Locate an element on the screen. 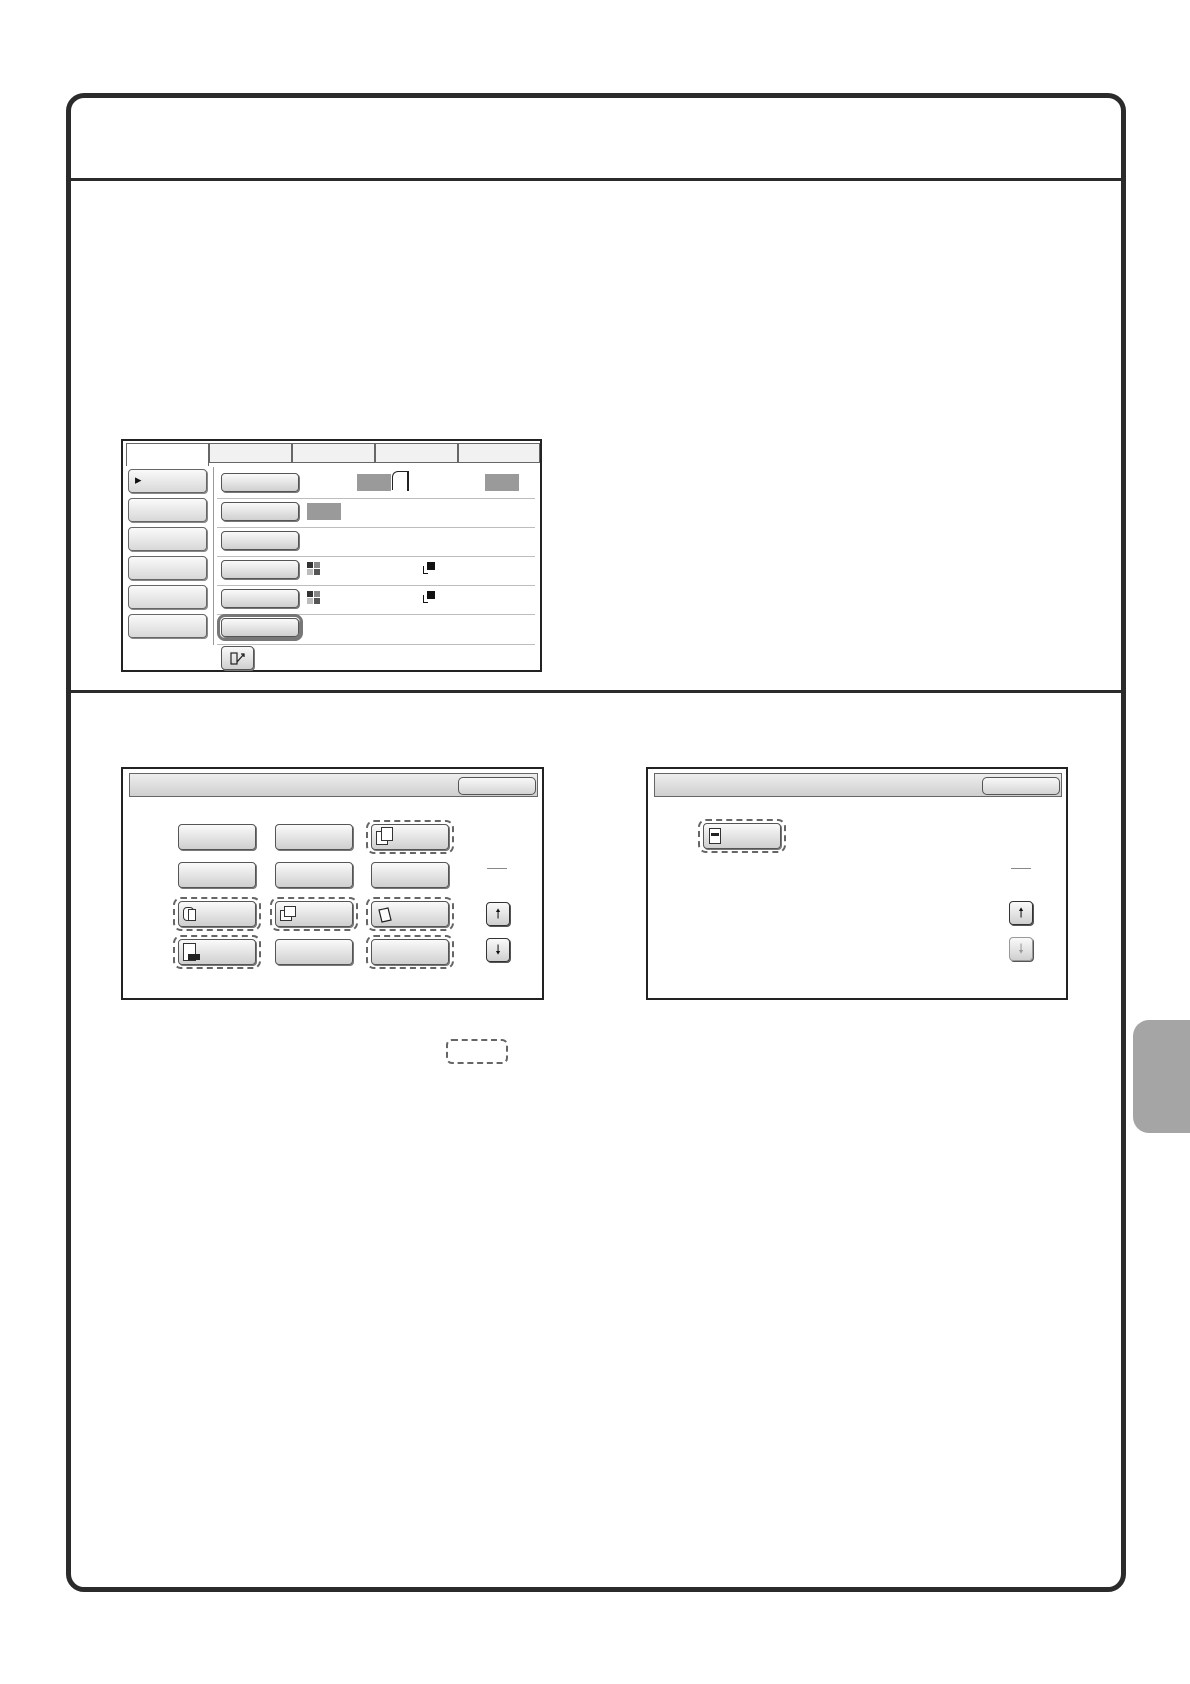  paper-corner-icon-edge is located at coordinates (408, 481).